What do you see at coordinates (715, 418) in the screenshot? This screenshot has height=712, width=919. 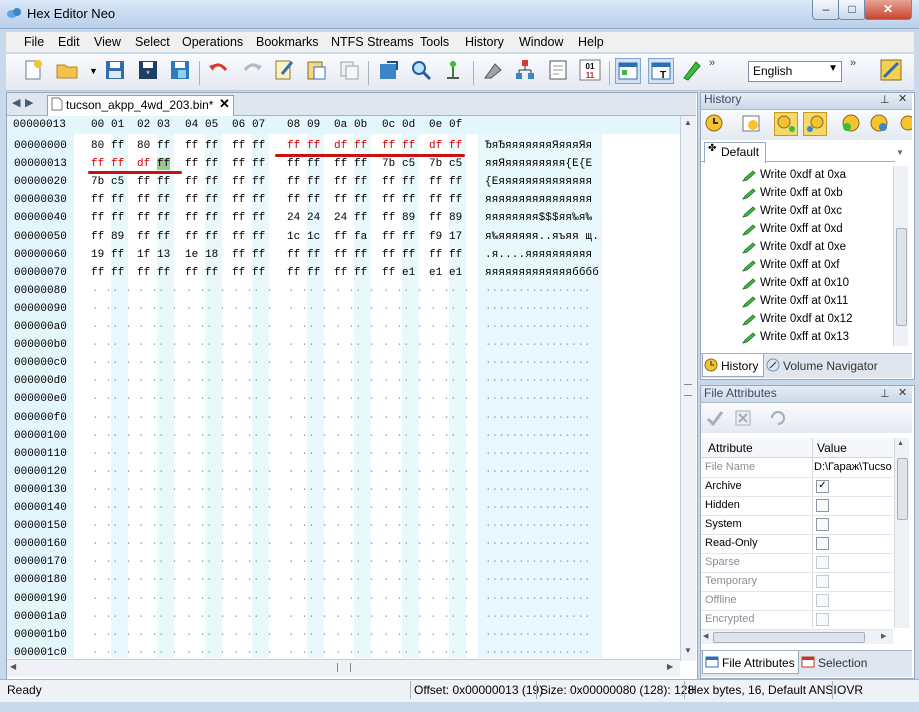 I see `apply-icon` at bounding box center [715, 418].